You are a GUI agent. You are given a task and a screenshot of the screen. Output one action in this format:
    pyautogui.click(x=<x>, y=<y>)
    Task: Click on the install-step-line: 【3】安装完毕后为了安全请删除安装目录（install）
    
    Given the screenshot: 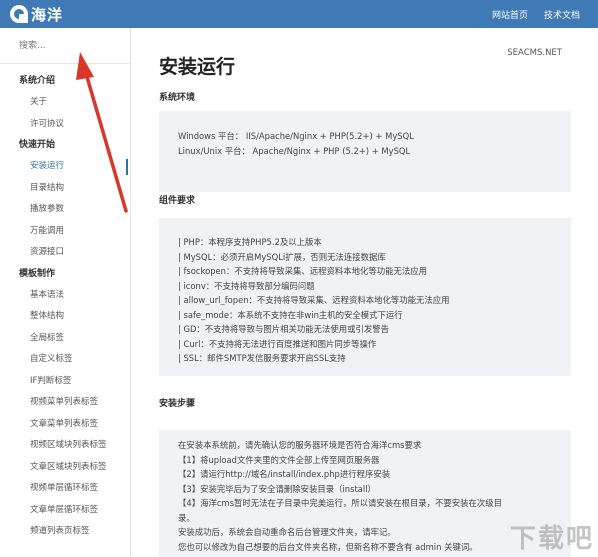 What is the action you would take?
    pyautogui.click(x=277, y=488)
    